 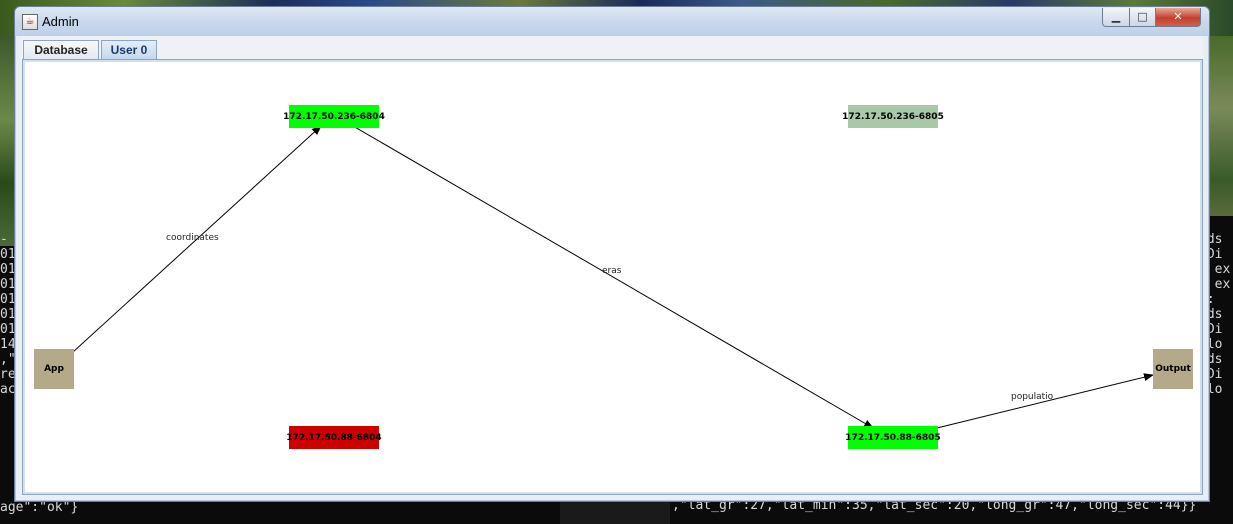 I want to click on title-bar: ☕ Admin ▁ □ ✕, so click(x=612, y=21).